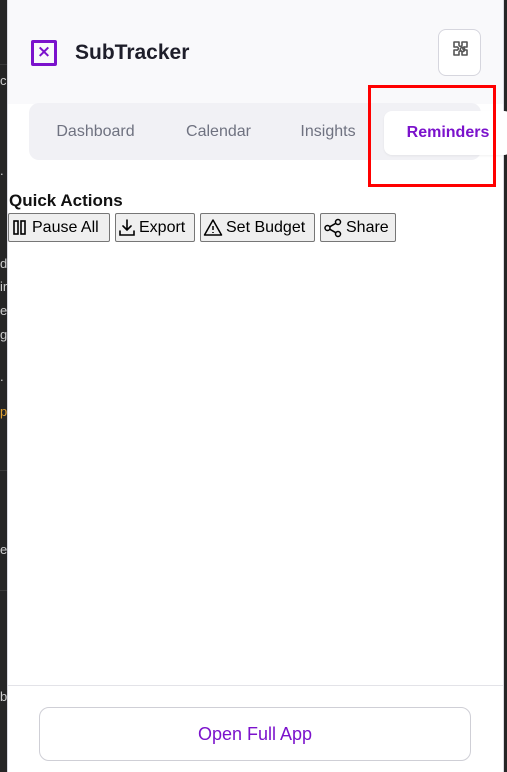 This screenshot has width=507, height=772. What do you see at coordinates (95, 131) in the screenshot?
I see `tab-dashboard: Dashboard` at bounding box center [95, 131].